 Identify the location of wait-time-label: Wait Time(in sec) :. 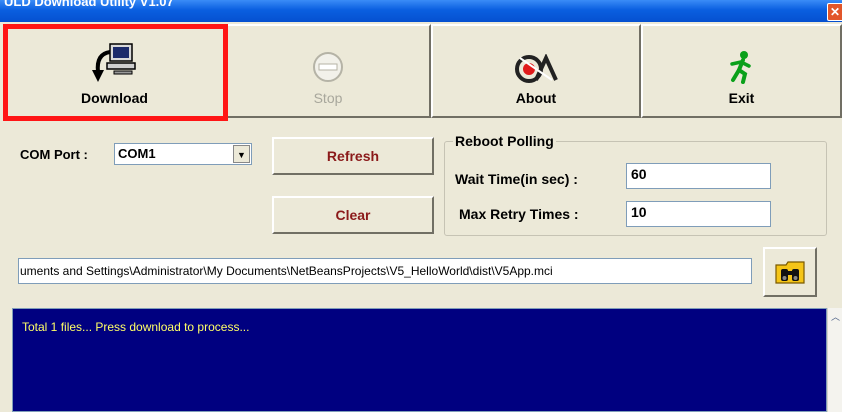
(516, 179).